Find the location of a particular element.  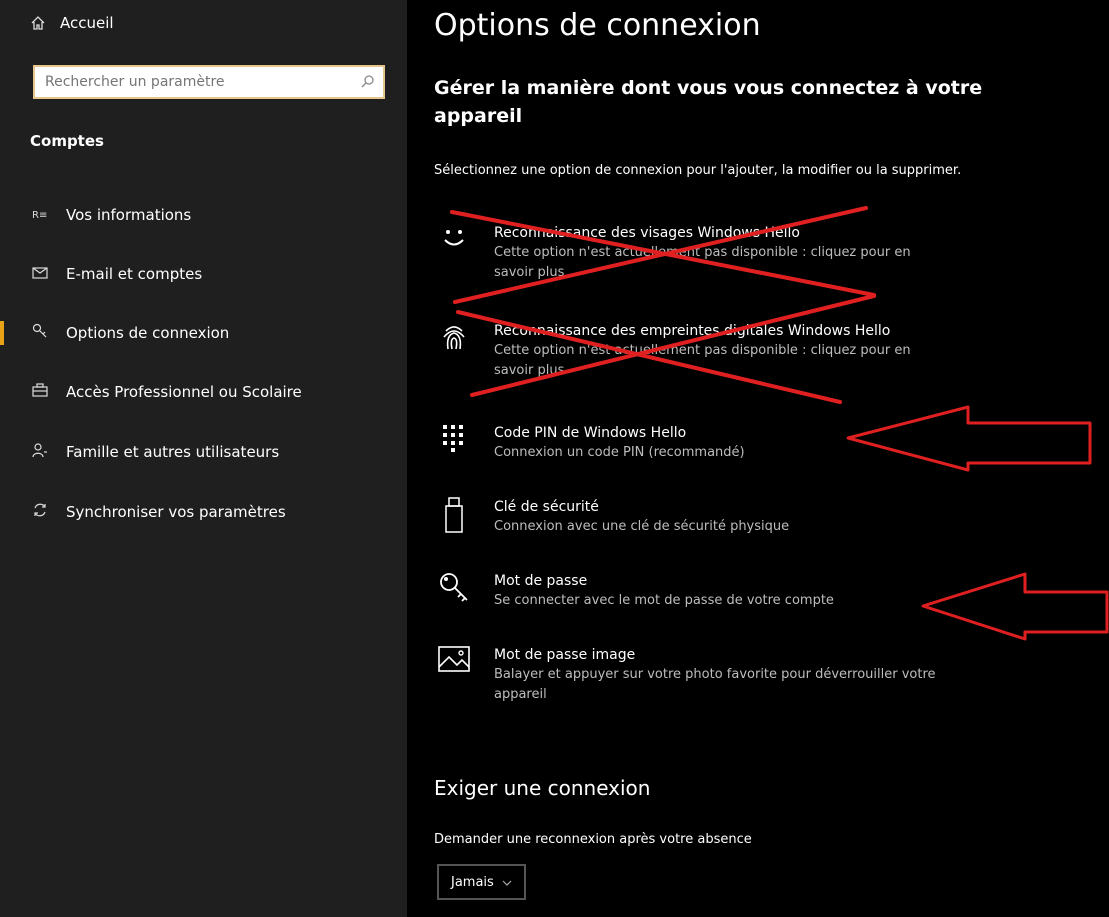

nav-item-email-accounts: E-mail et comptes is located at coordinates (203, 274).